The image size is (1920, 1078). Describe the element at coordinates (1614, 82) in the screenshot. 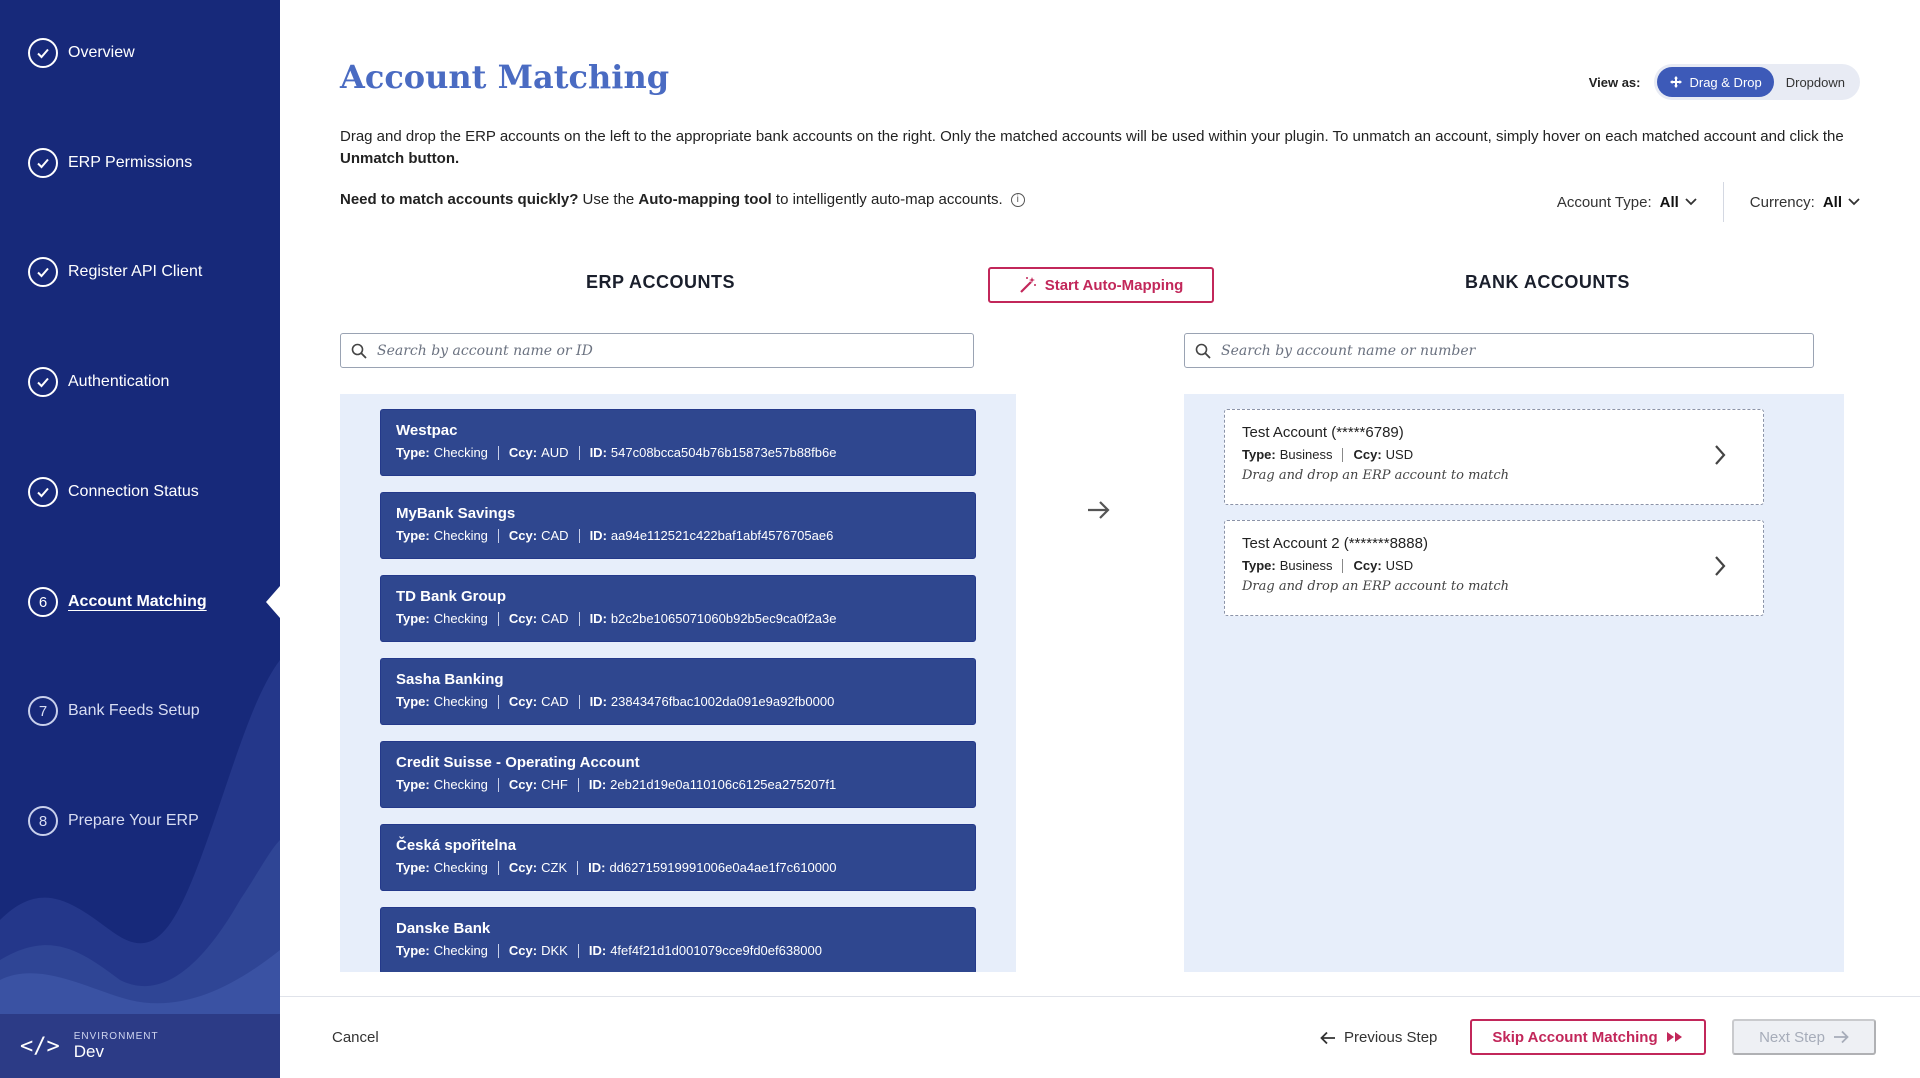

I see `view-as-label: View as:` at that location.